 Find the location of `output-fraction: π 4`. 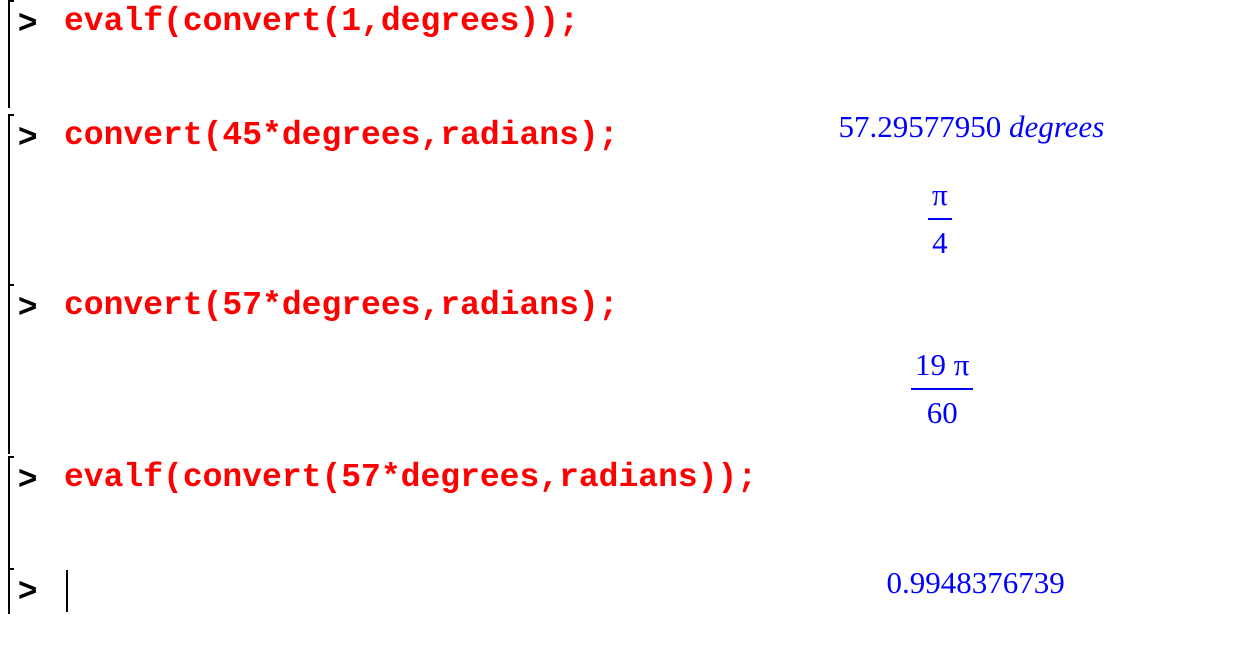

output-fraction: π 4 is located at coordinates (940, 219).